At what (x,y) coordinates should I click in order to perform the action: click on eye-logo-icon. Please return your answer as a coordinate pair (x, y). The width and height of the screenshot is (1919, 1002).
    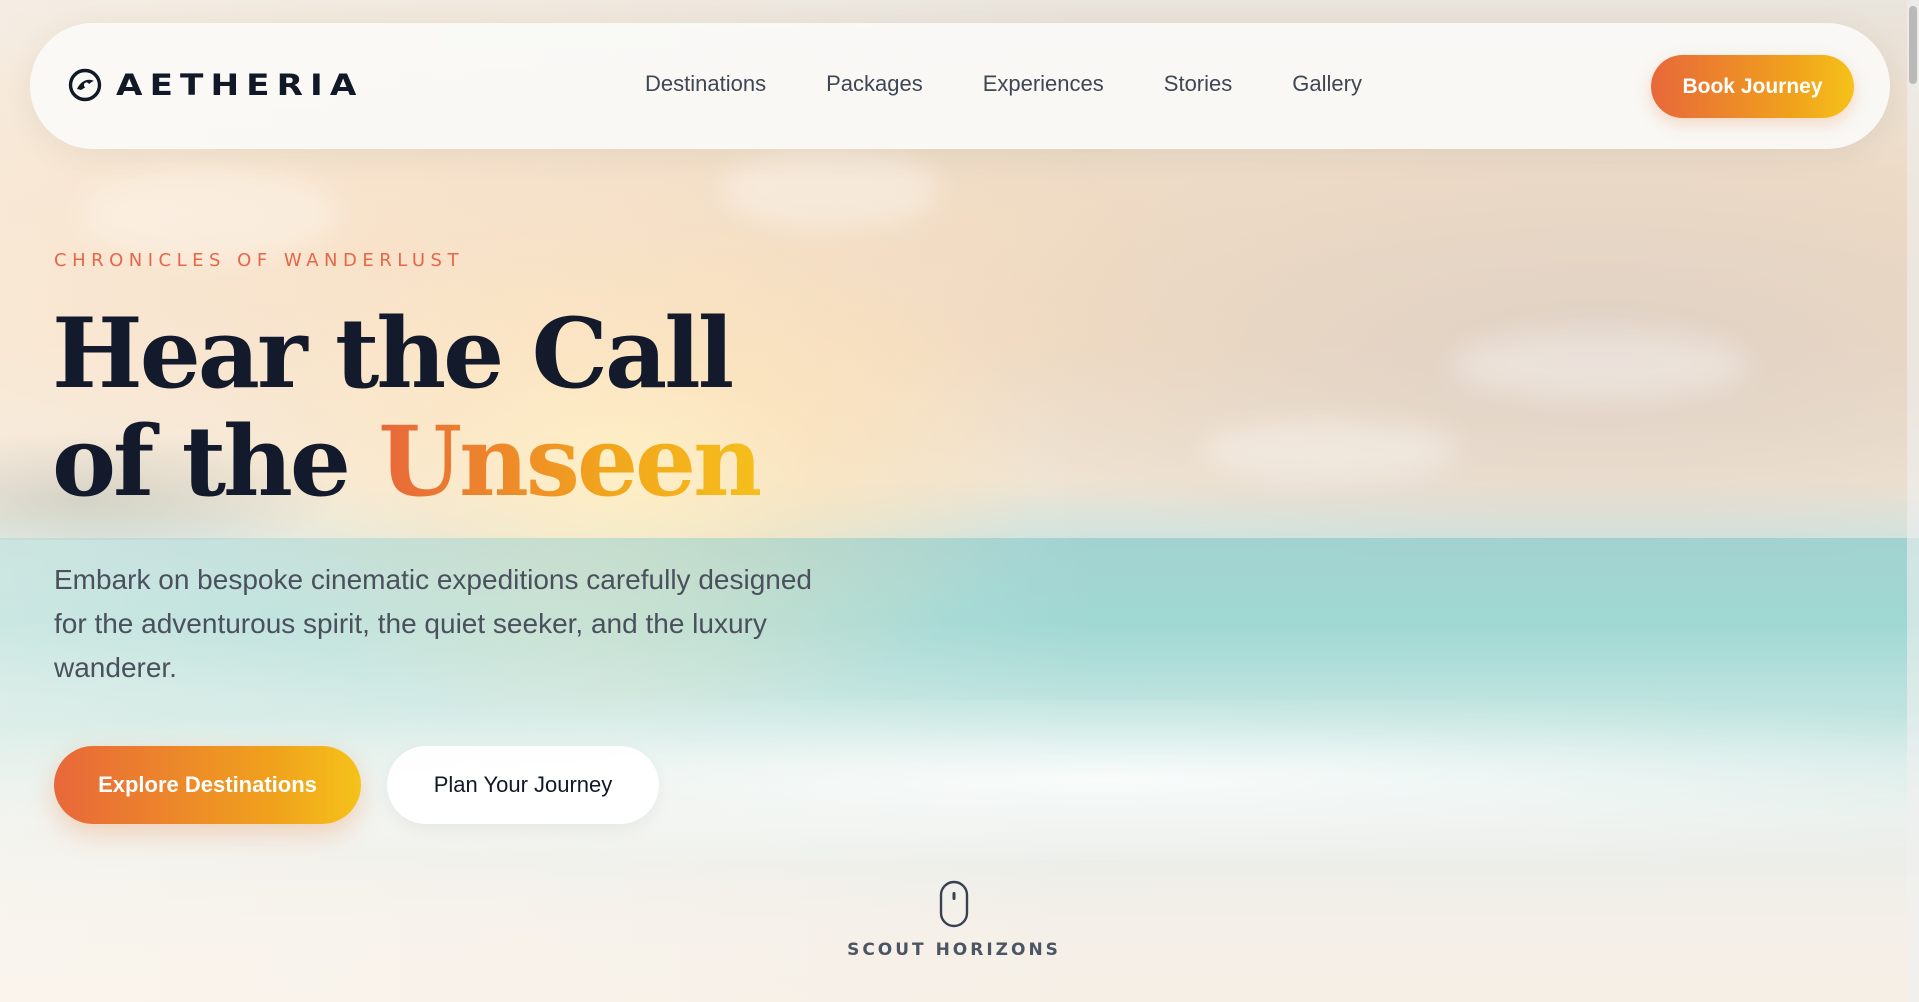
    Looking at the image, I should click on (85, 85).